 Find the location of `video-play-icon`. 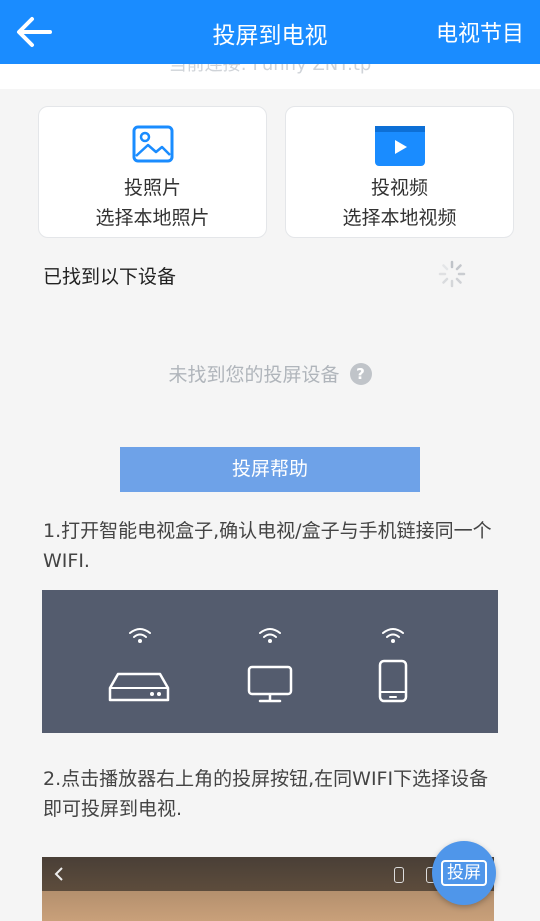

video-play-icon is located at coordinates (399, 146).